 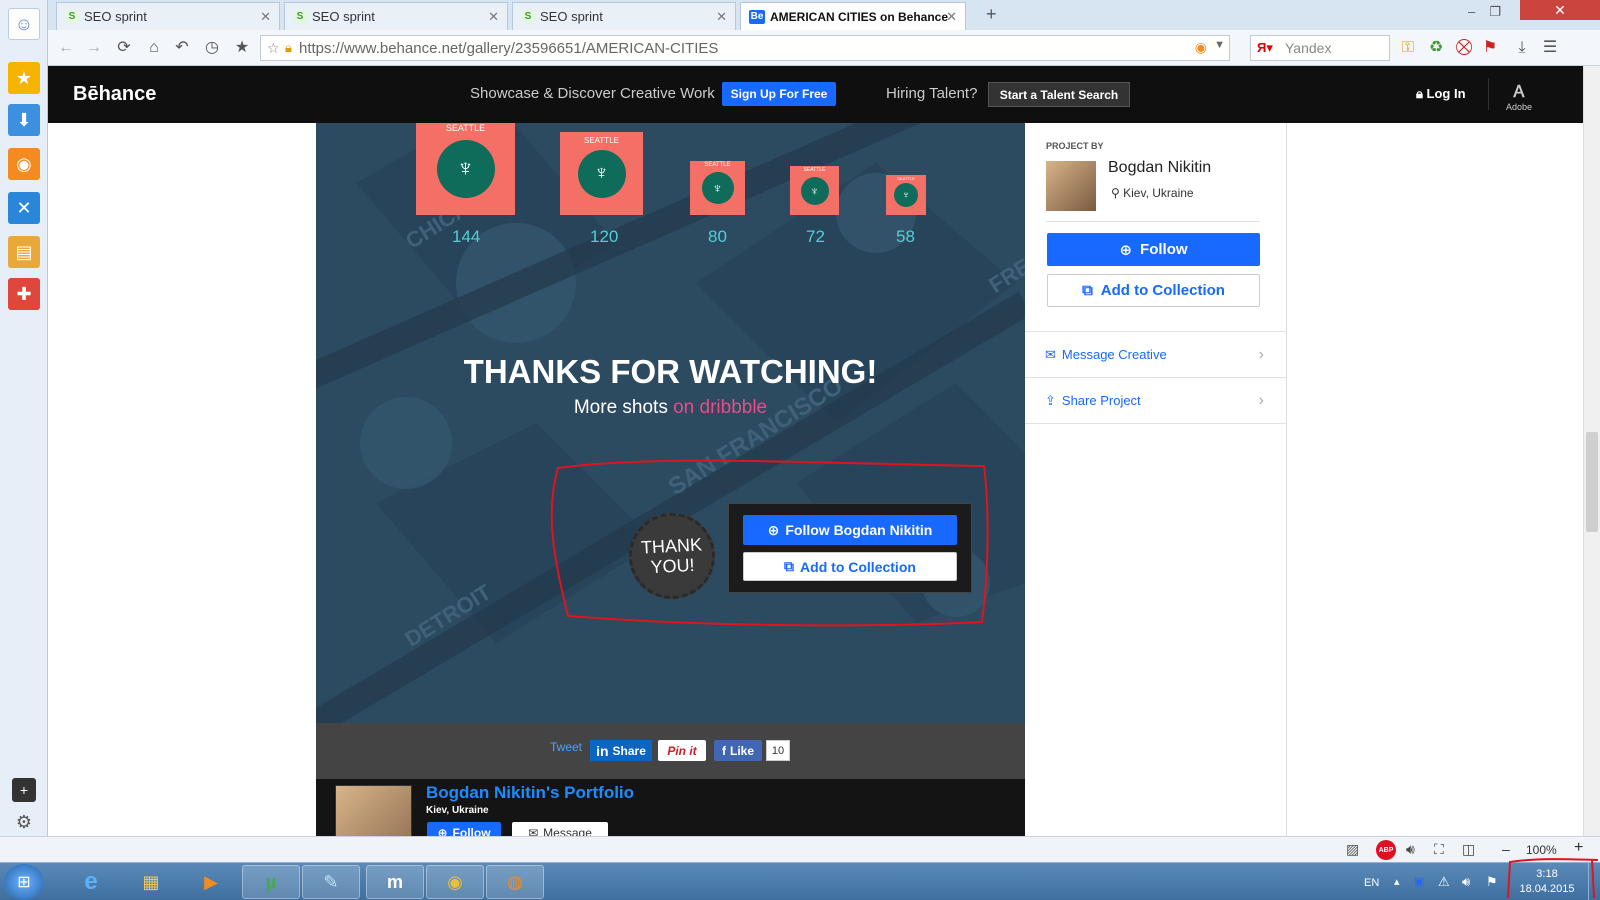 What do you see at coordinates (991, 14) in the screenshot?
I see `new-tab-button: +` at bounding box center [991, 14].